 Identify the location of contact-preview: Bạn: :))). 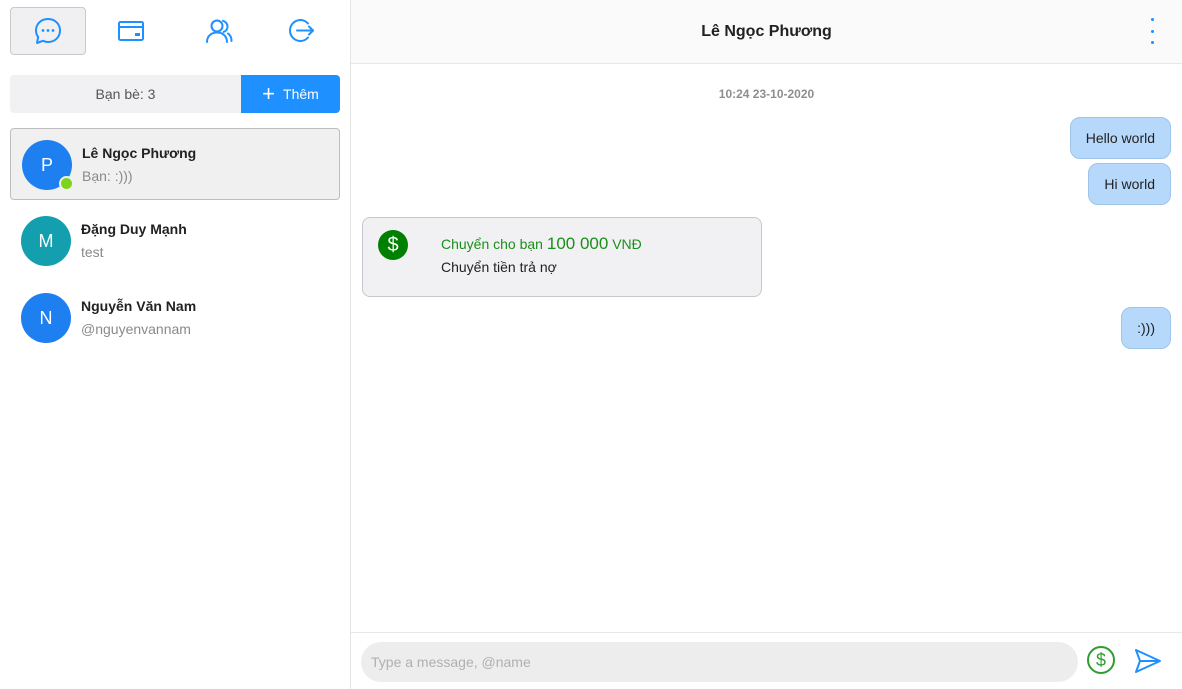
(107, 176).